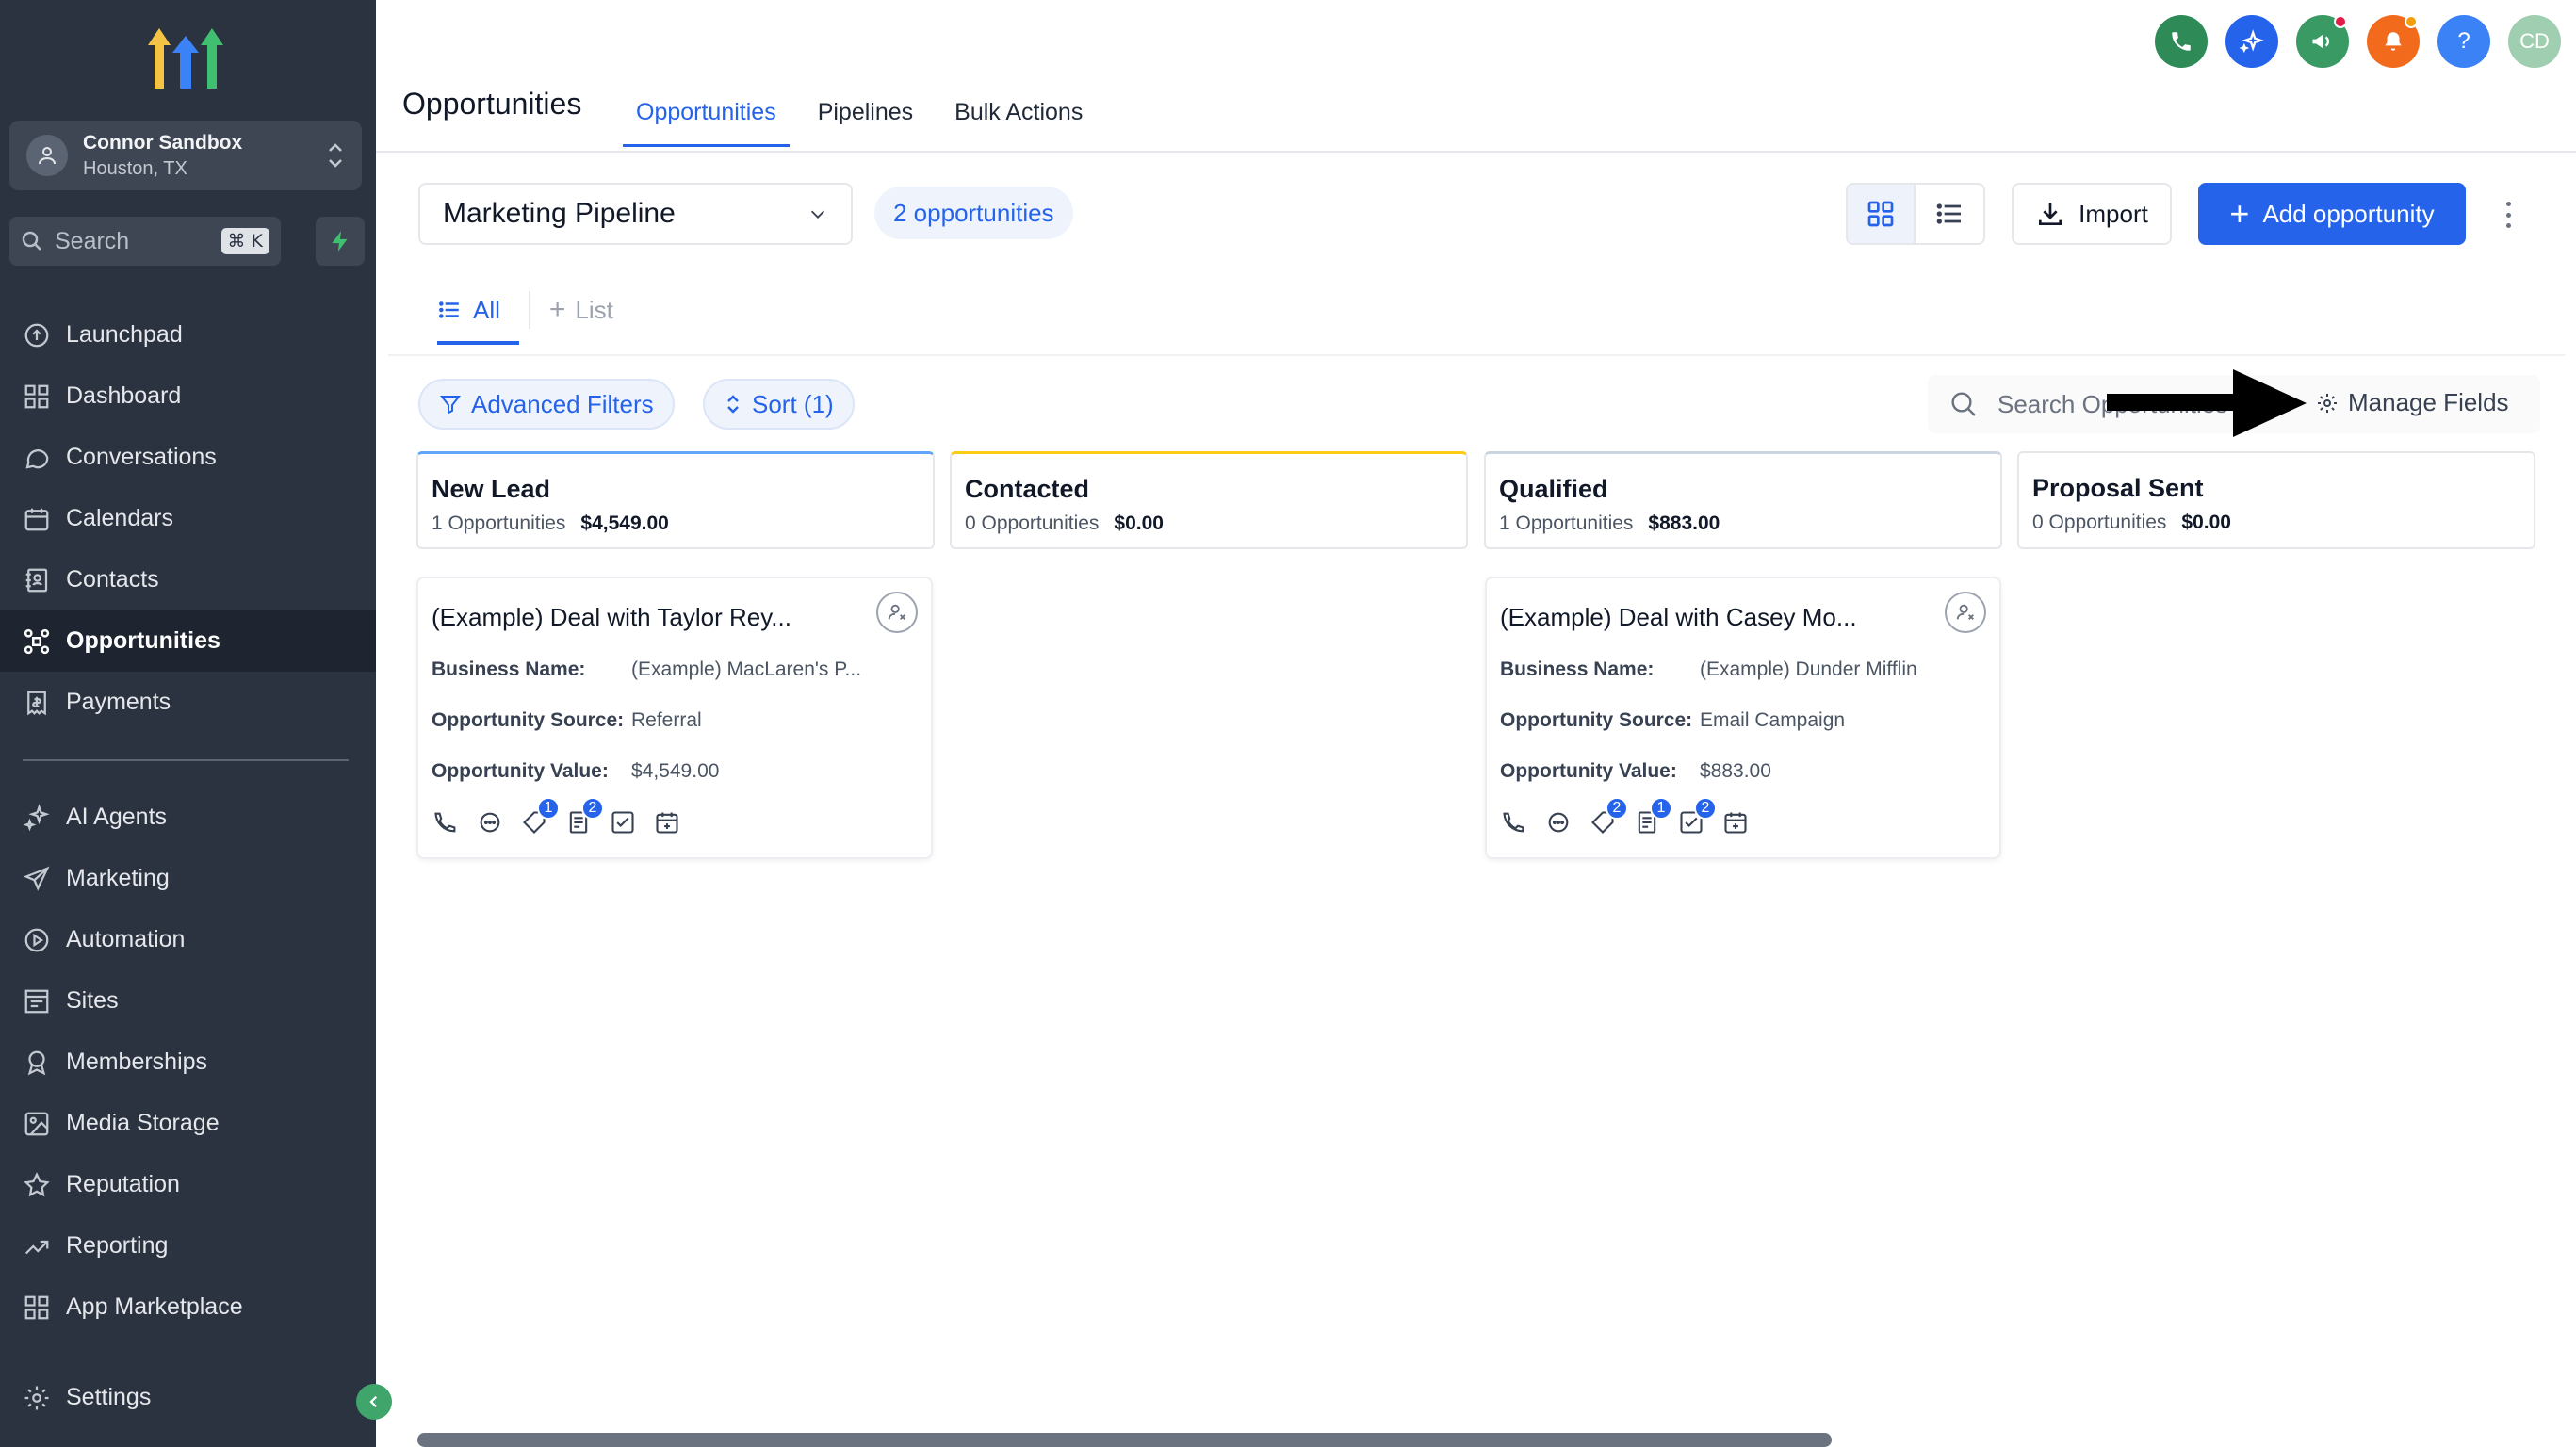 The height and width of the screenshot is (1447, 2576). What do you see at coordinates (2463, 41) in the screenshot?
I see `help-button: ?` at bounding box center [2463, 41].